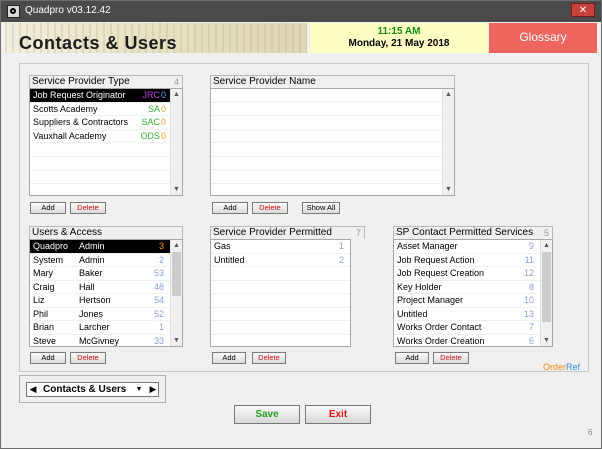 The width and height of the screenshot is (602, 449). I want to click on previous-screen-icon: ◀, so click(33, 389).